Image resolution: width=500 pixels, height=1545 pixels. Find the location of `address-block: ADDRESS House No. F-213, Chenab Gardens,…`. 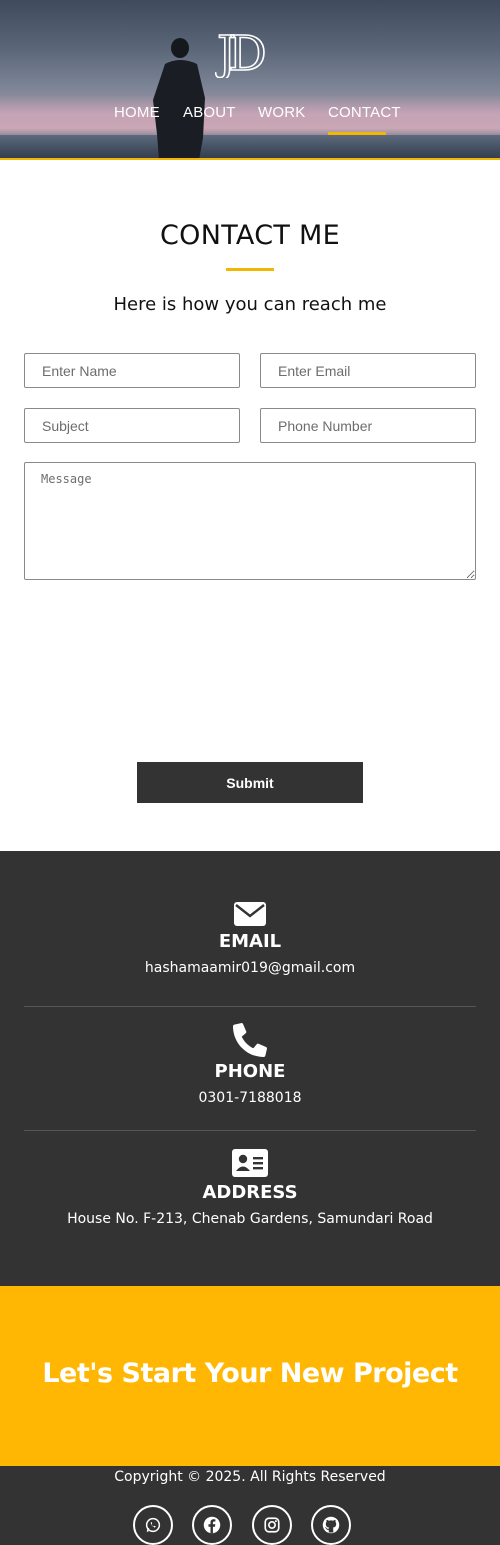

address-block: ADDRESS House No. F-213, Chenab Gardens,… is located at coordinates (250, 1187).